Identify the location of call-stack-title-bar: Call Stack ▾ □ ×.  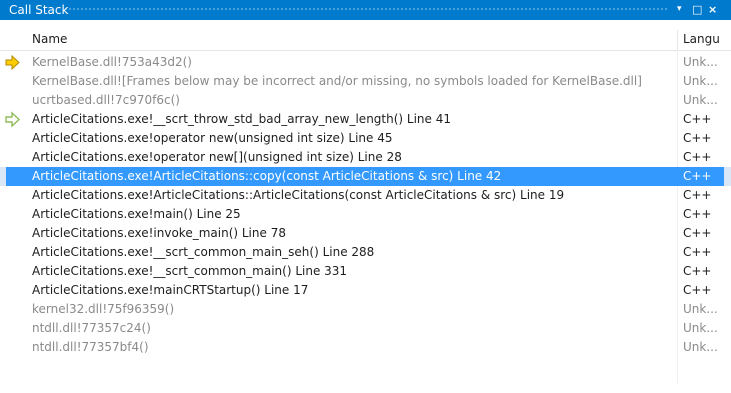
(365, 10).